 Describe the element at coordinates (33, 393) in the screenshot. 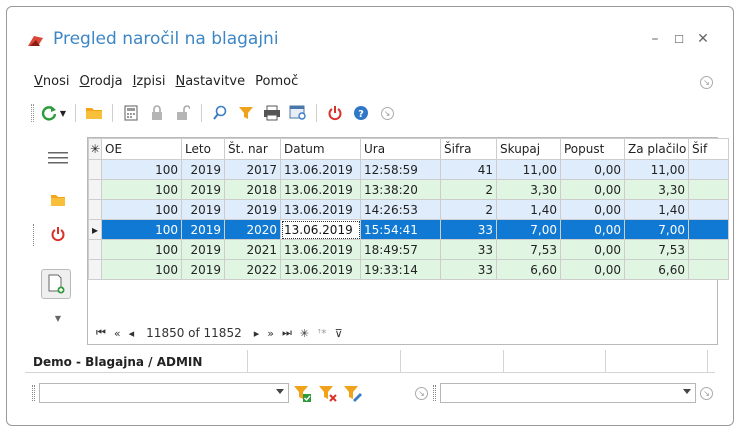

I see `bottom-grip` at that location.